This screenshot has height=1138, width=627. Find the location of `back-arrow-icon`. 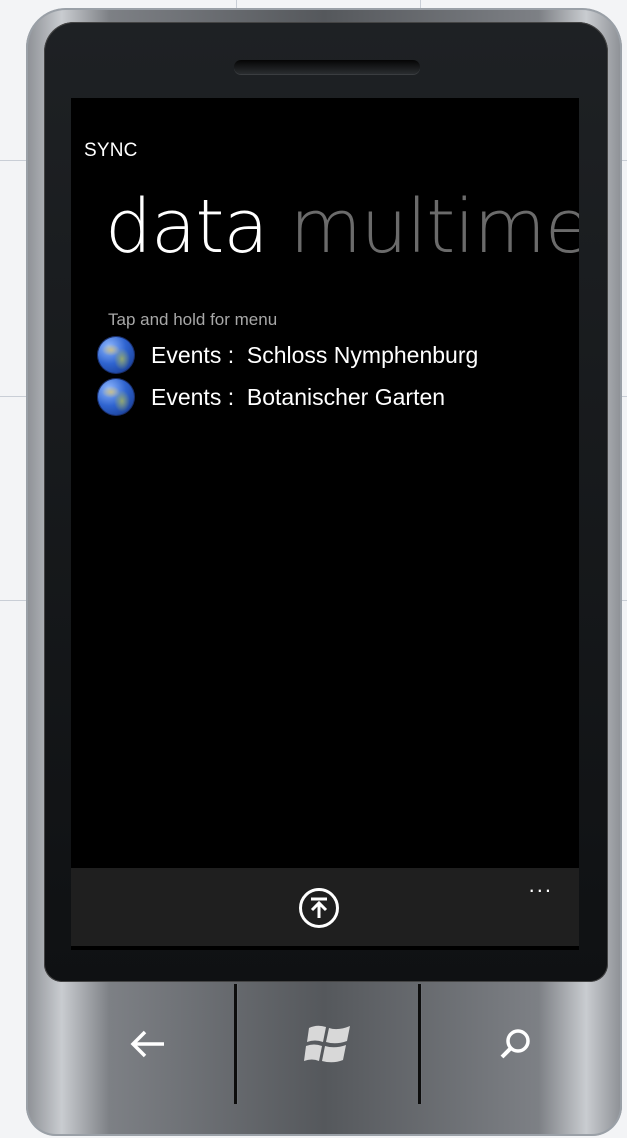

back-arrow-icon is located at coordinates (147, 1044).